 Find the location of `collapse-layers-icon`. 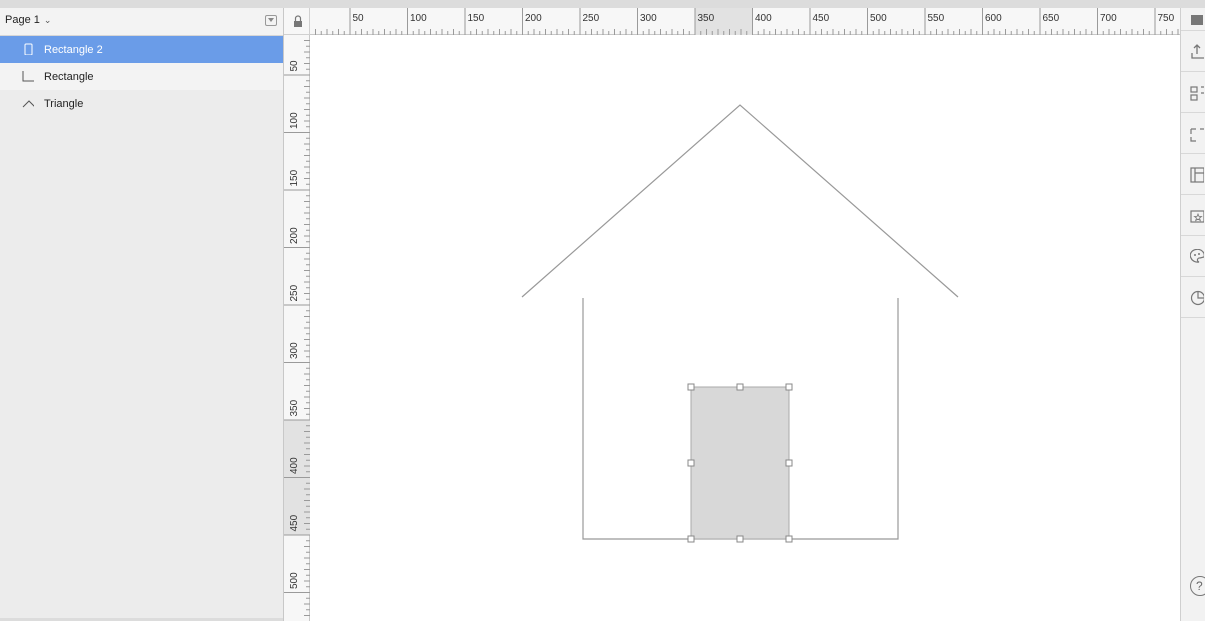

collapse-layers-icon is located at coordinates (271, 20).